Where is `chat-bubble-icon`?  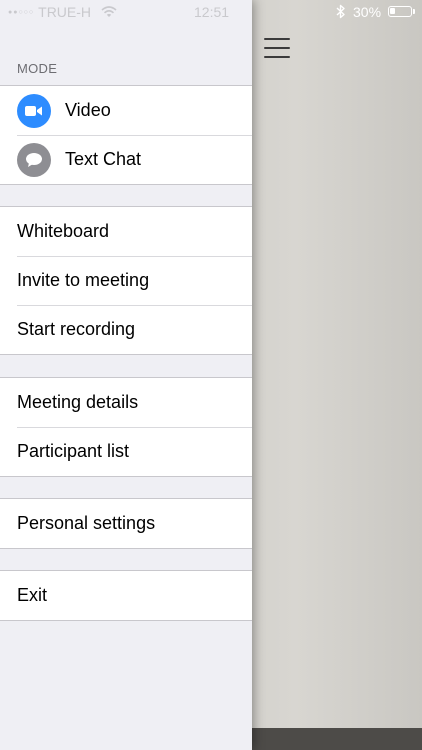 chat-bubble-icon is located at coordinates (34, 159).